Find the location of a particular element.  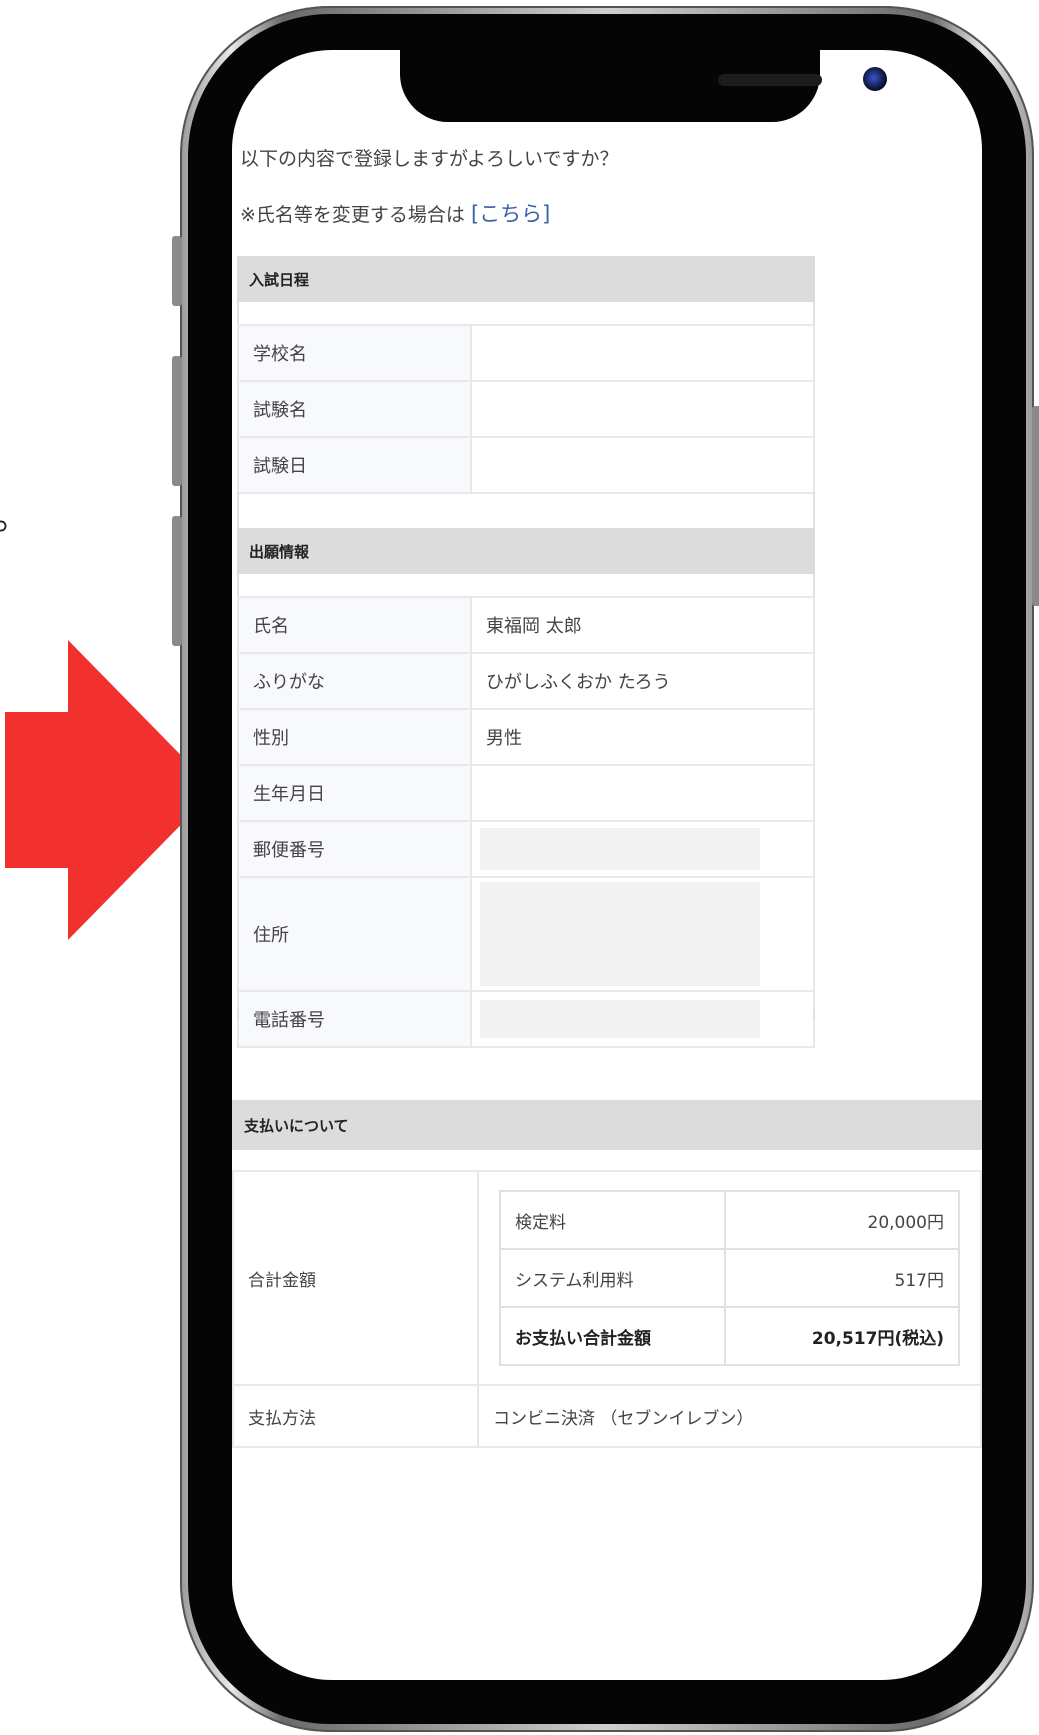

change-name-note: ※氏名等を変更する場合は [こちら] is located at coordinates (395, 213).